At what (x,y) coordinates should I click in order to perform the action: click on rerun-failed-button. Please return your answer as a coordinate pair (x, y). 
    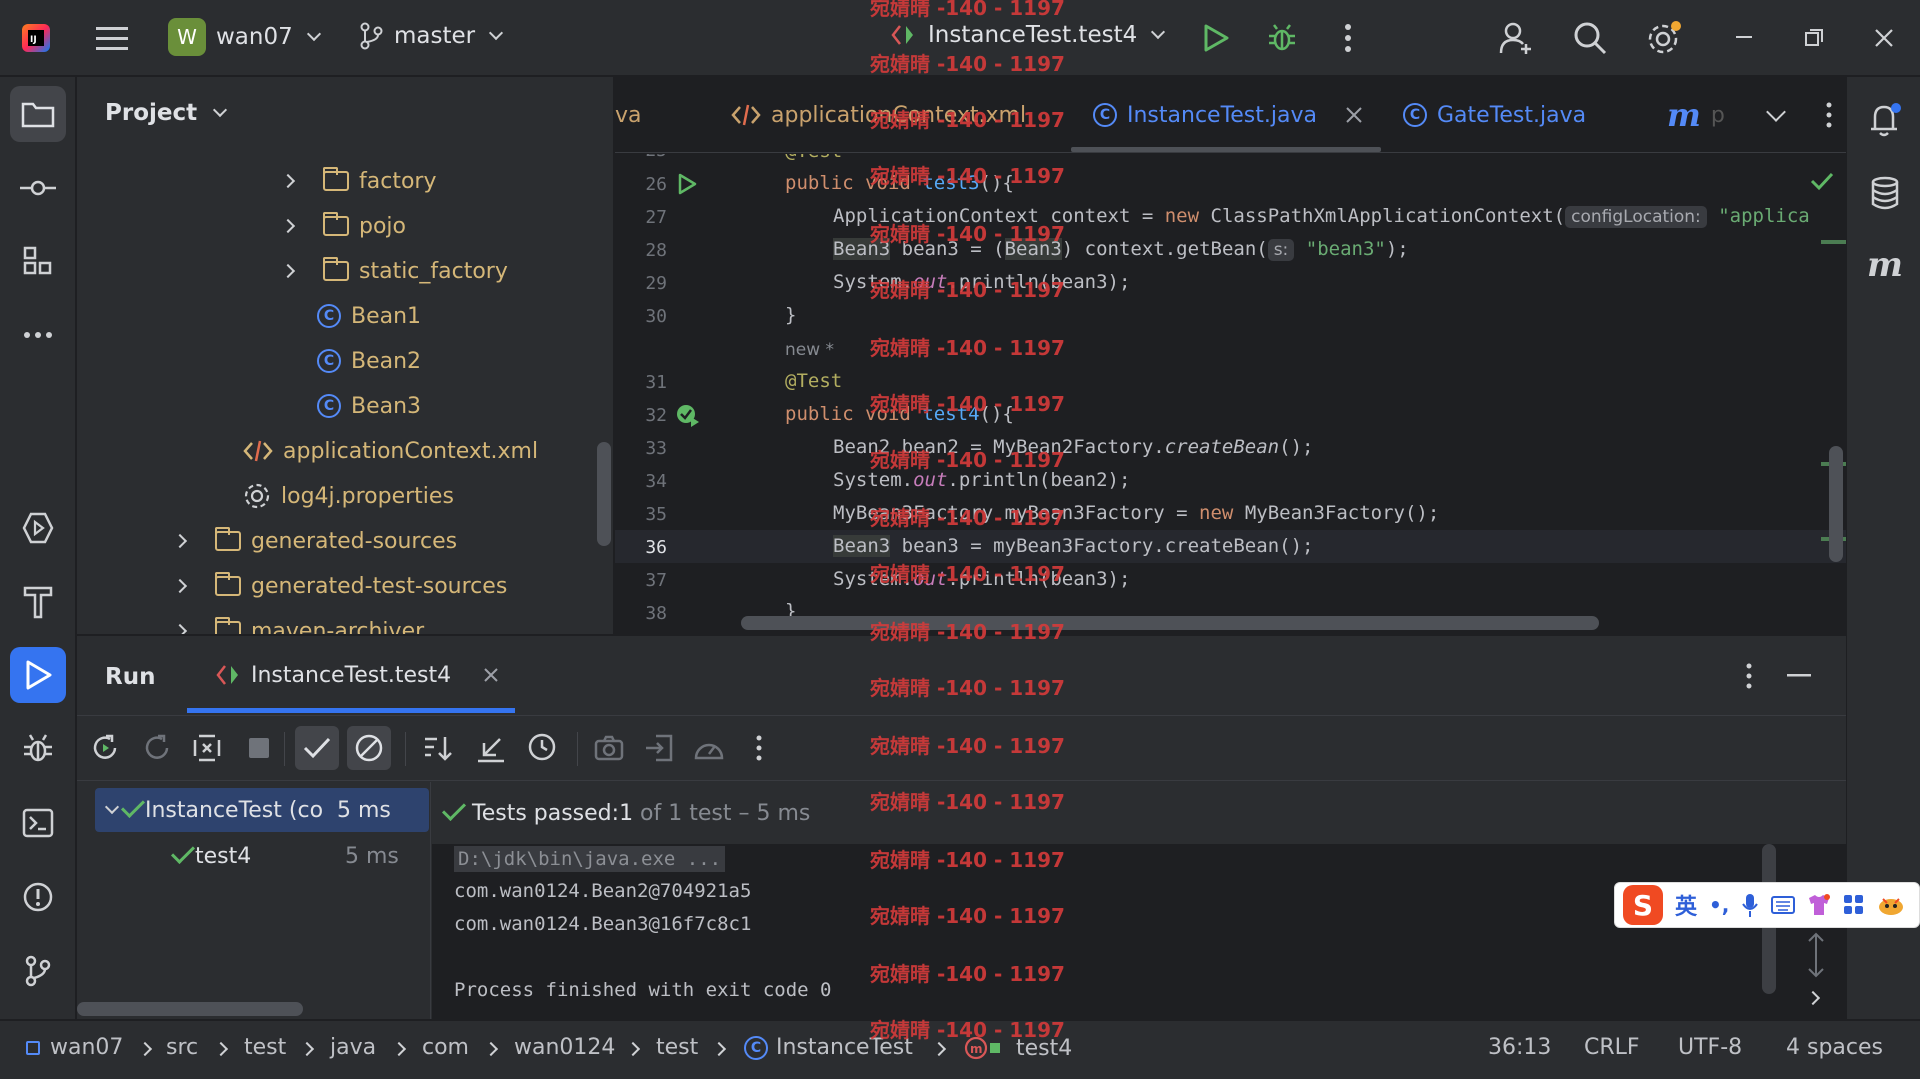
    Looking at the image, I should click on (157, 748).